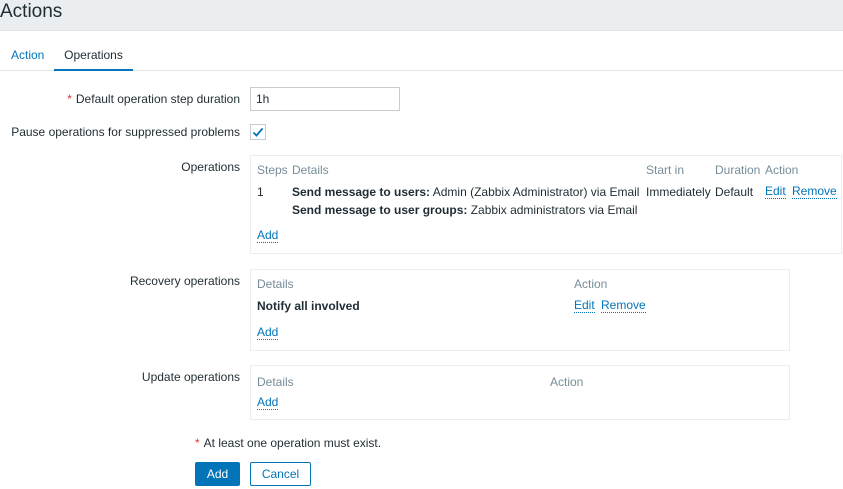 Image resolution: width=843 pixels, height=489 pixels. What do you see at coordinates (184, 281) in the screenshot?
I see `recovery-label: Recovery operations` at bounding box center [184, 281].